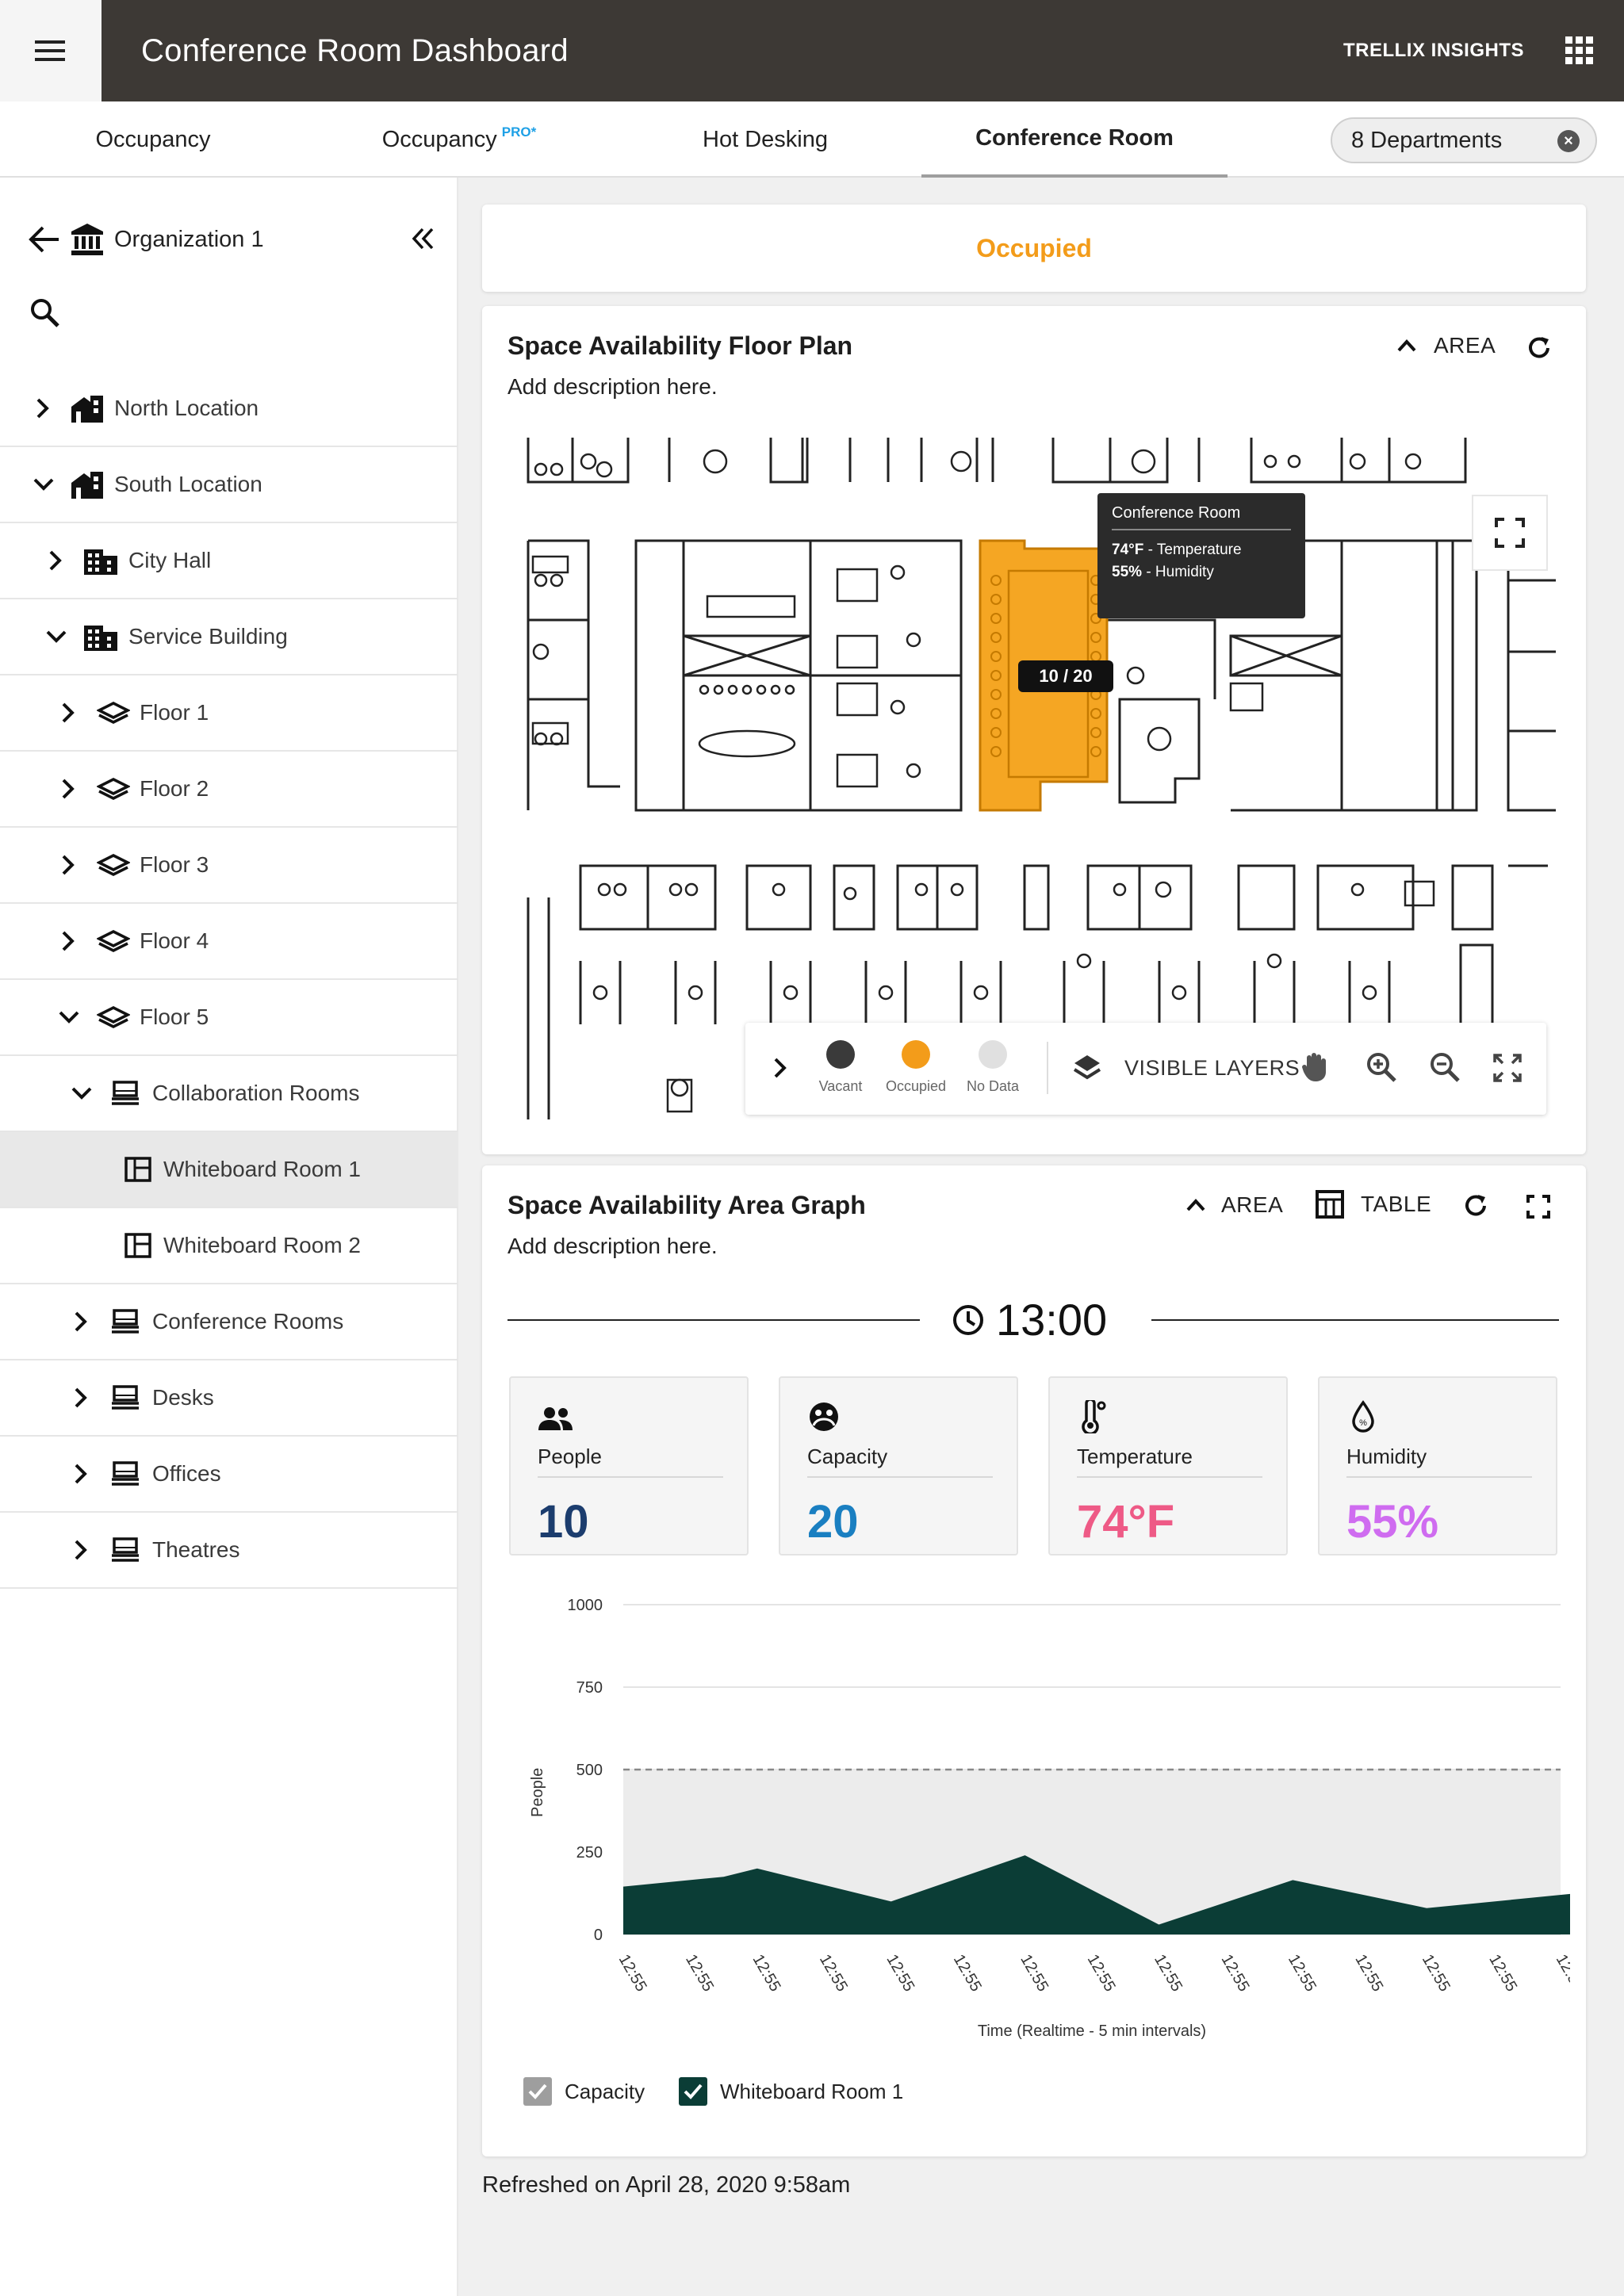 The height and width of the screenshot is (2296, 1624). I want to click on floor-plan-description: Add description here., so click(613, 386).